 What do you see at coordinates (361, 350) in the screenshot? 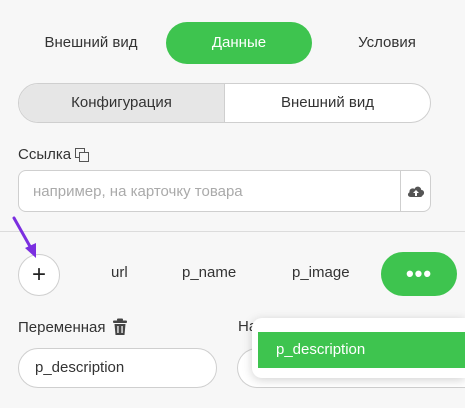
I see `dropdown-item-p-description: p_description` at bounding box center [361, 350].